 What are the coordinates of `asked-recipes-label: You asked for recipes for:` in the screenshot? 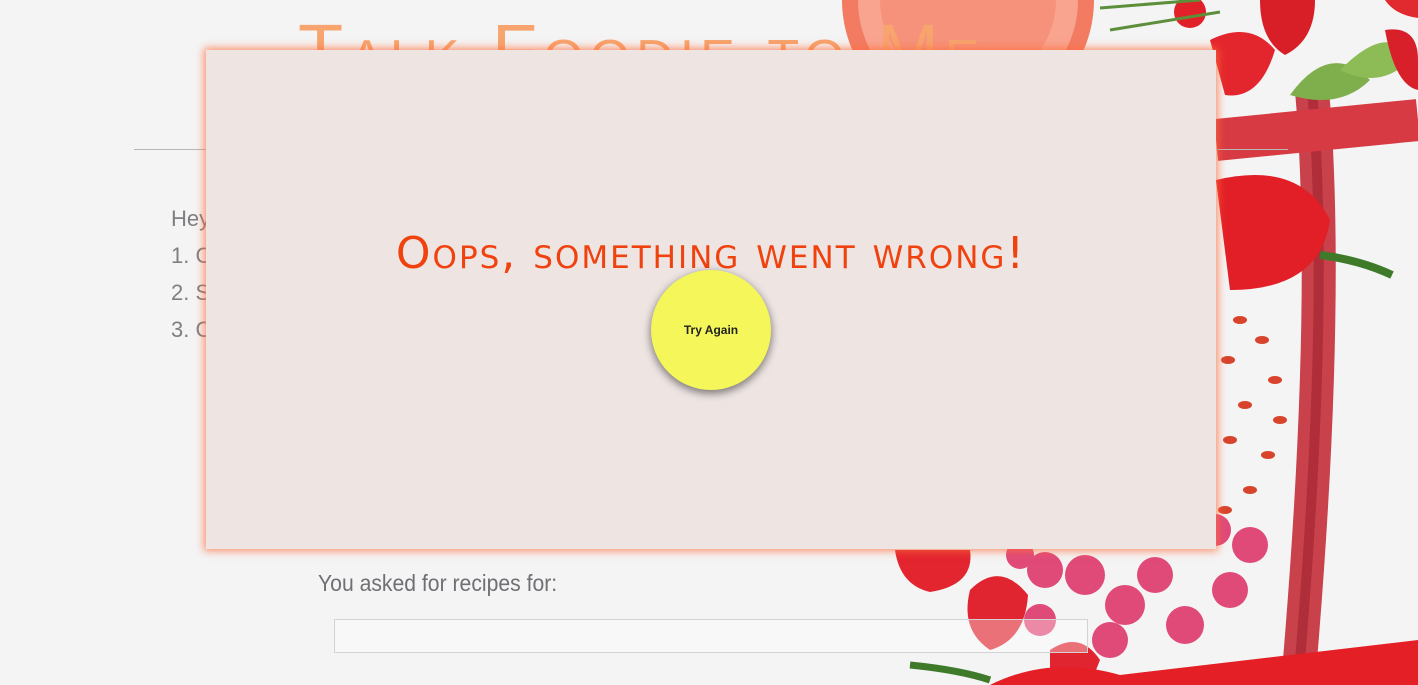 It's located at (438, 583).